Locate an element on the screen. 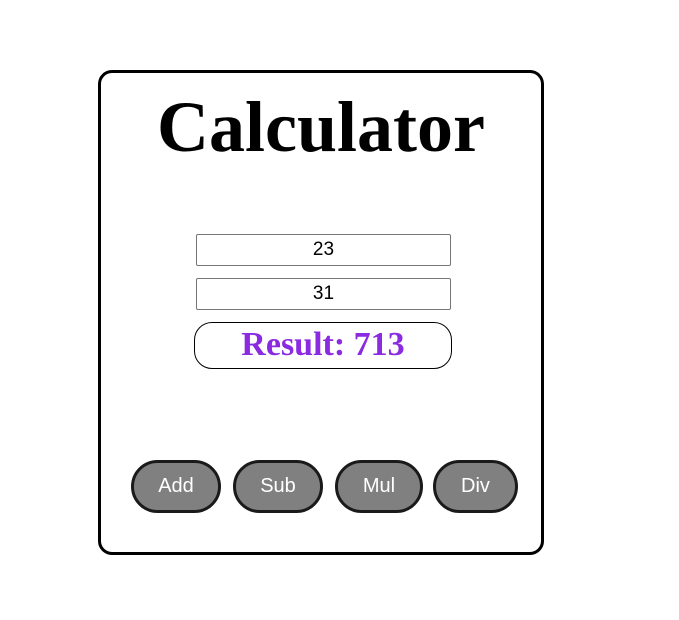 This screenshot has height=620, width=679. second-number-input is located at coordinates (323, 294).